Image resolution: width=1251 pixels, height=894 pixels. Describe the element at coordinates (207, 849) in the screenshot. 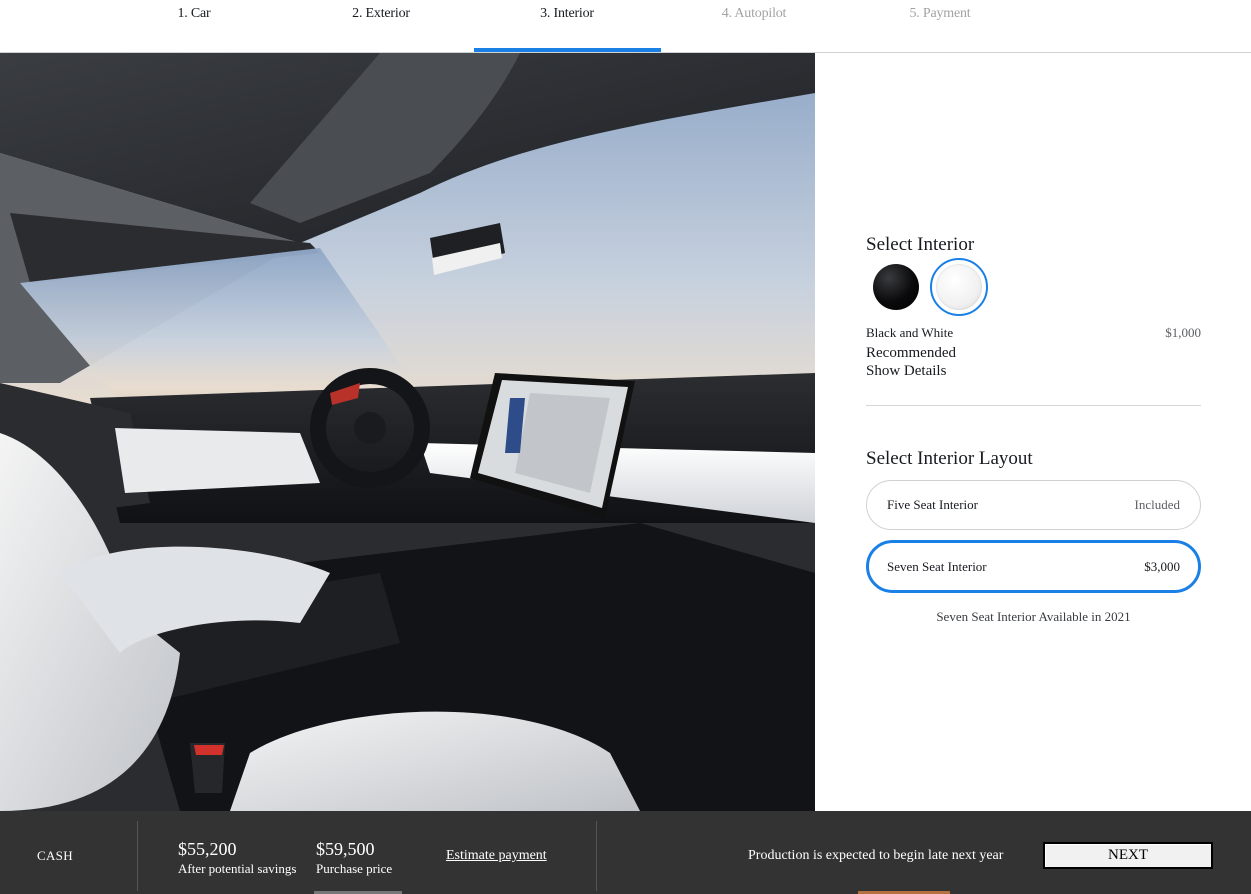

I see `savings-price: $55,200` at that location.